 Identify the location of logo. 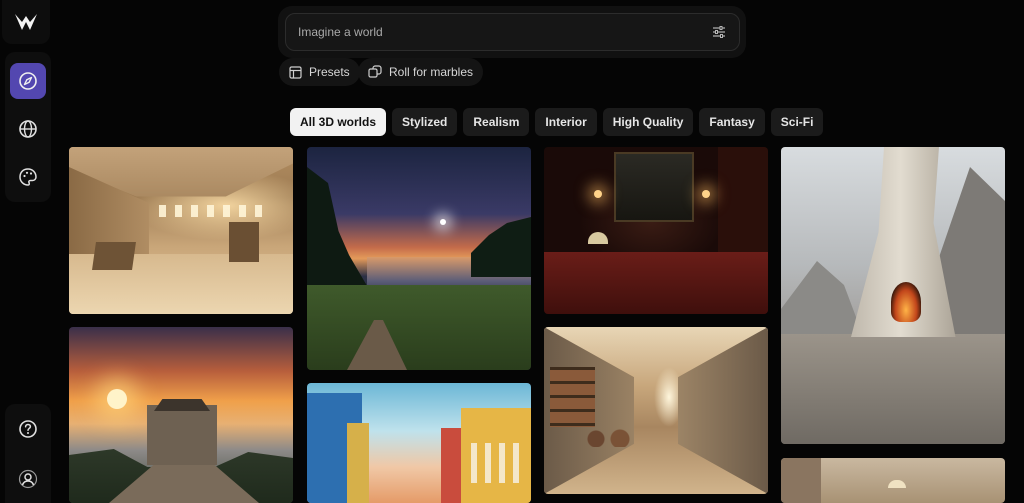
(26, 22).